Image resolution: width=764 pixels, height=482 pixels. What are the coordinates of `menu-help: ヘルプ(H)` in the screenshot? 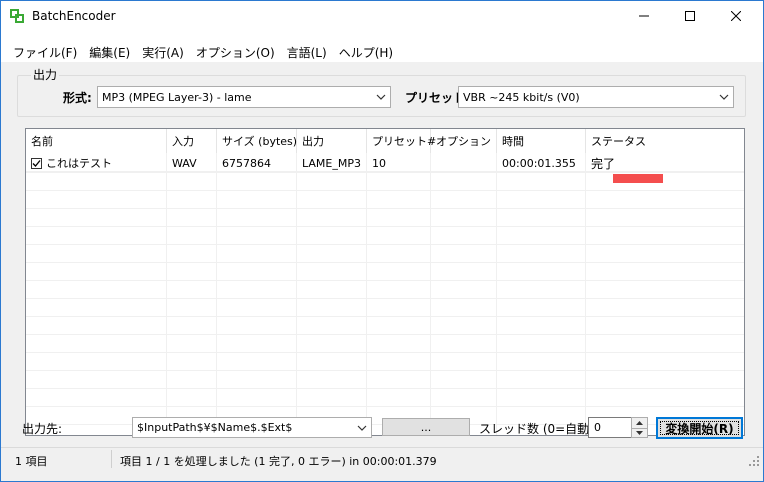 It's located at (366, 52).